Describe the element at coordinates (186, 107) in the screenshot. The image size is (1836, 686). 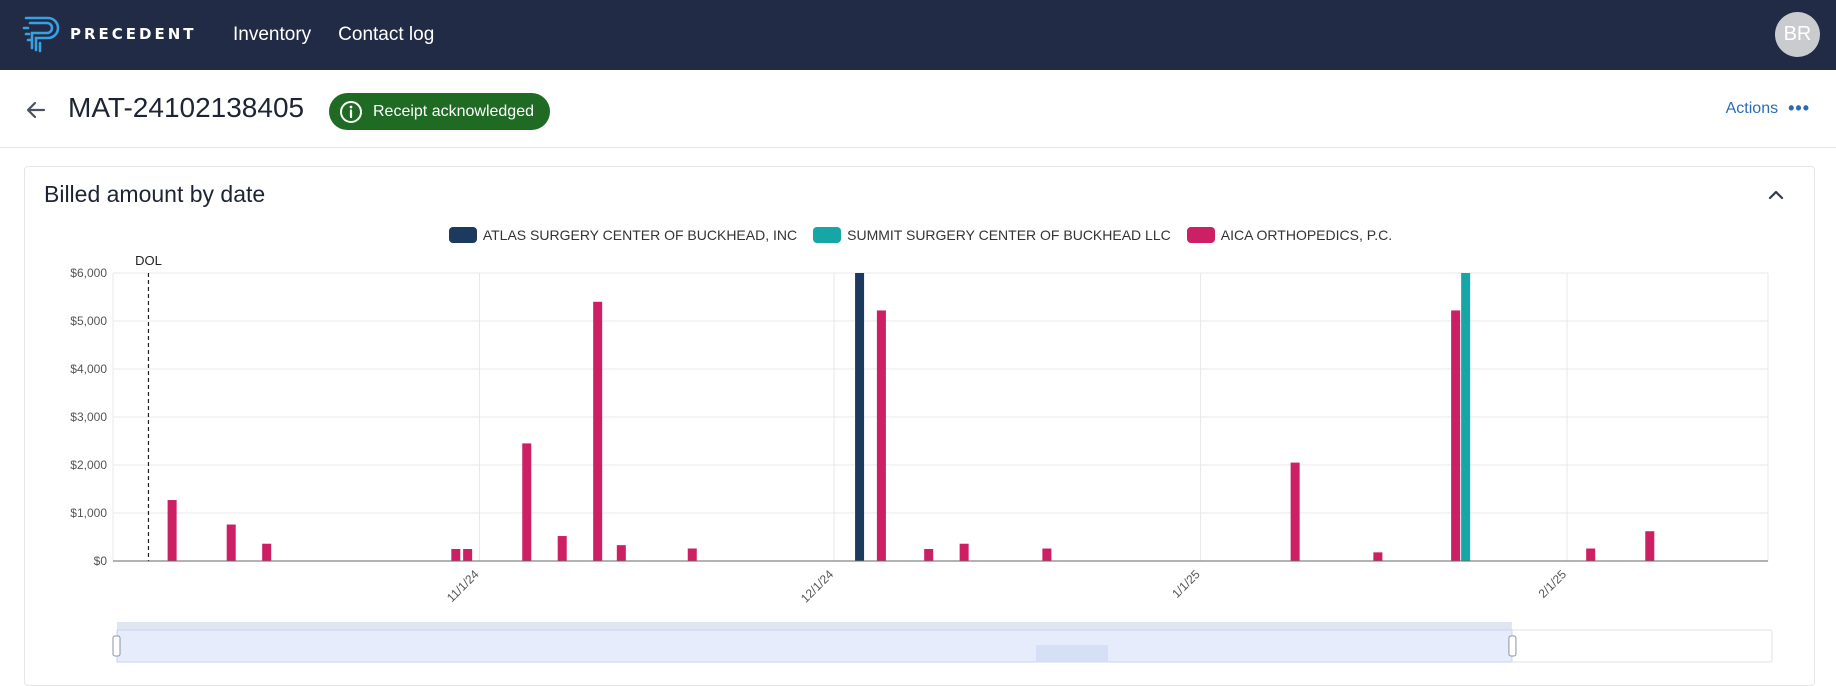
I see `page-title: MAT-24102138405` at that location.